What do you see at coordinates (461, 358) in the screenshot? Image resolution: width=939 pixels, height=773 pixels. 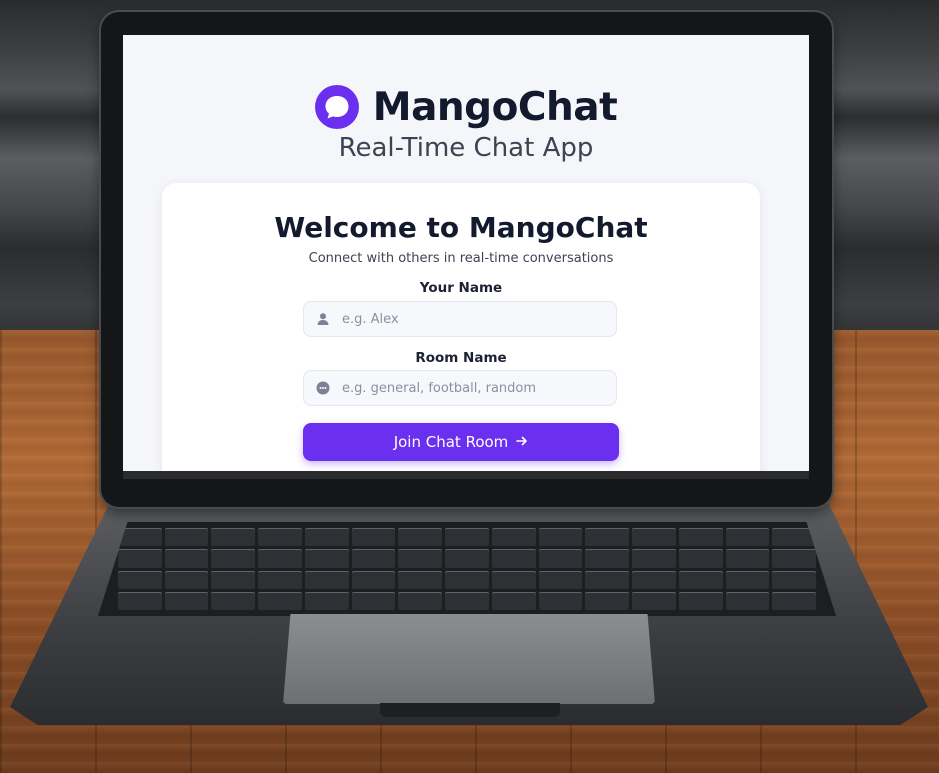 I see `room-field-label: Room Name` at bounding box center [461, 358].